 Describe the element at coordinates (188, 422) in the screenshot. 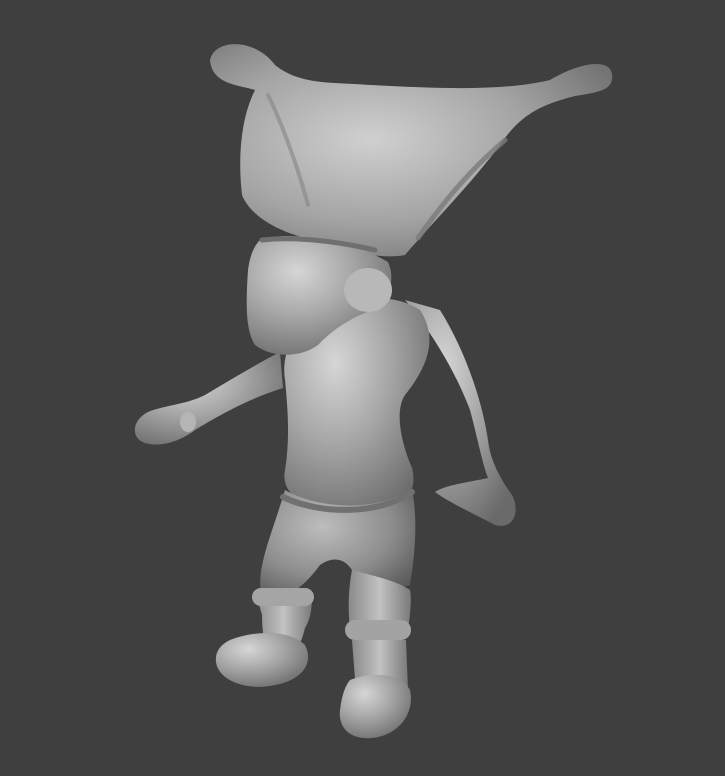

I see `left-thumb` at that location.